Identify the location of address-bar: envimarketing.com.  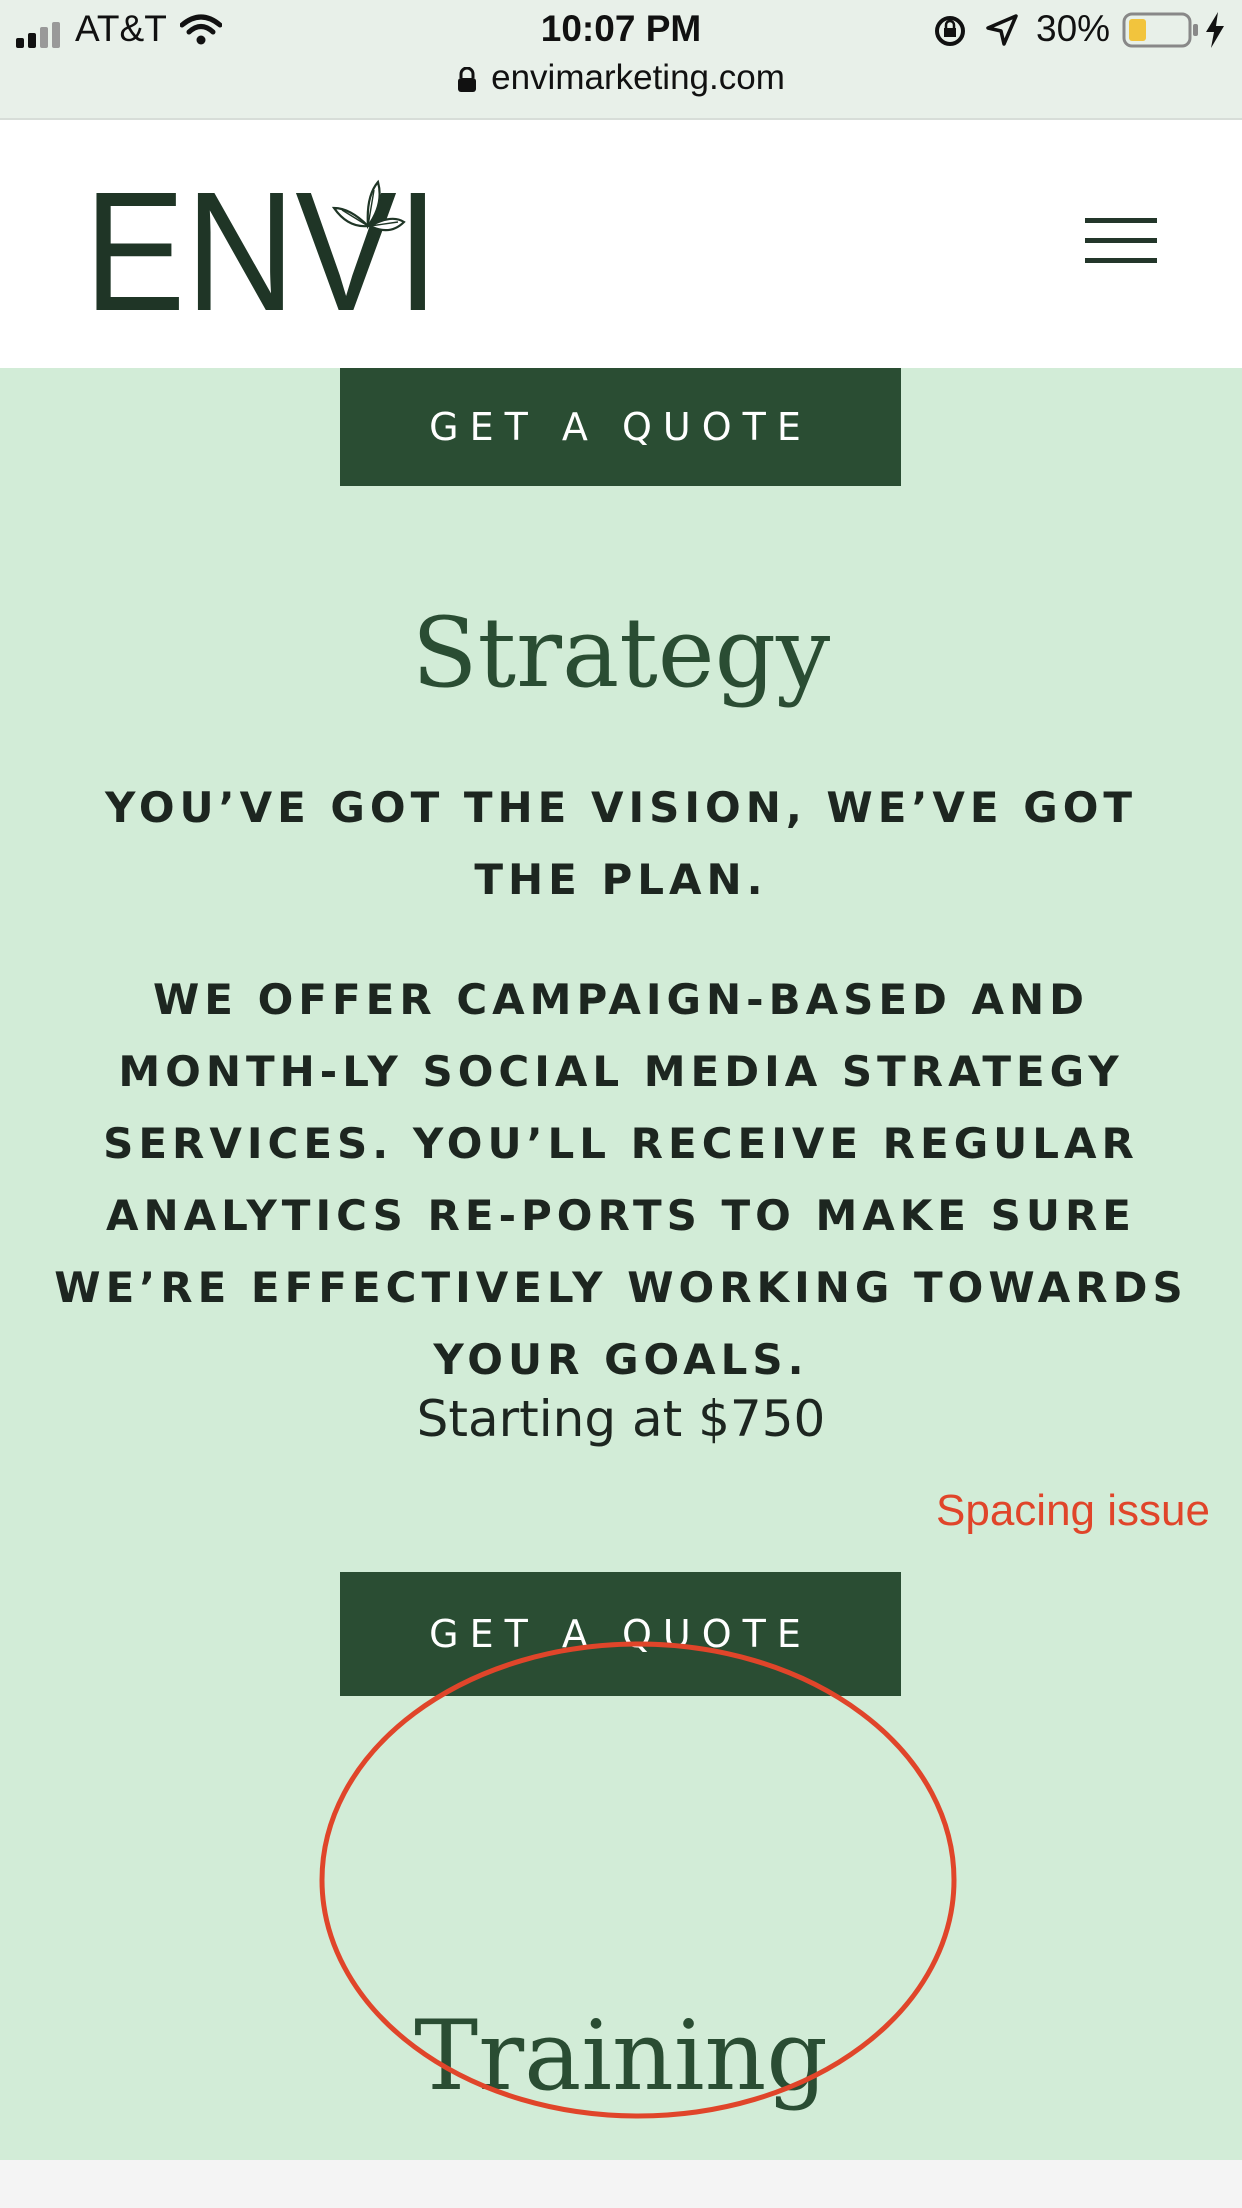
(621, 78).